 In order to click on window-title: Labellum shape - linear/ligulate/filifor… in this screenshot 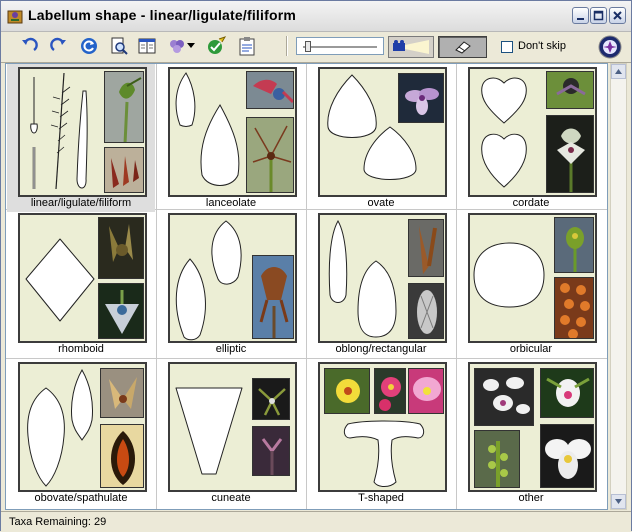, I will do `click(162, 15)`.